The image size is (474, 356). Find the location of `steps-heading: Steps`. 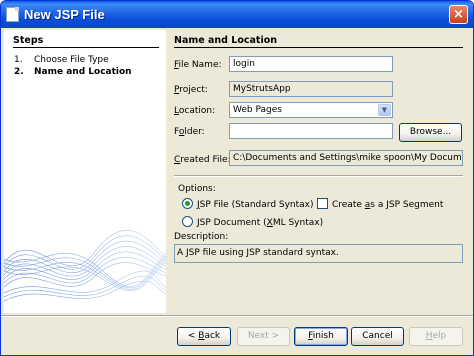

steps-heading: Steps is located at coordinates (28, 40).